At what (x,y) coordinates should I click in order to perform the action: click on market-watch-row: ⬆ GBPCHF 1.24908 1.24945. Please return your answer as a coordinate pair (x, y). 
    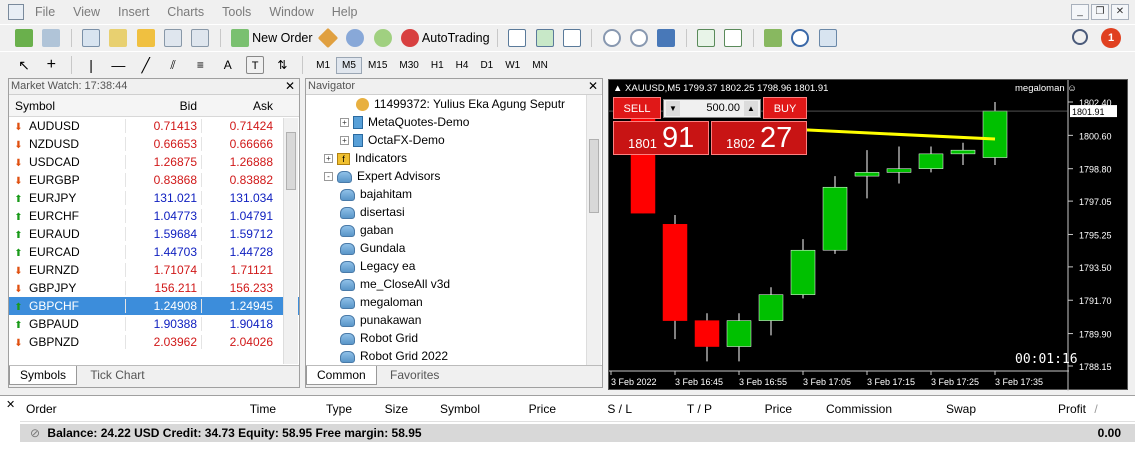
    Looking at the image, I should click on (154, 306).